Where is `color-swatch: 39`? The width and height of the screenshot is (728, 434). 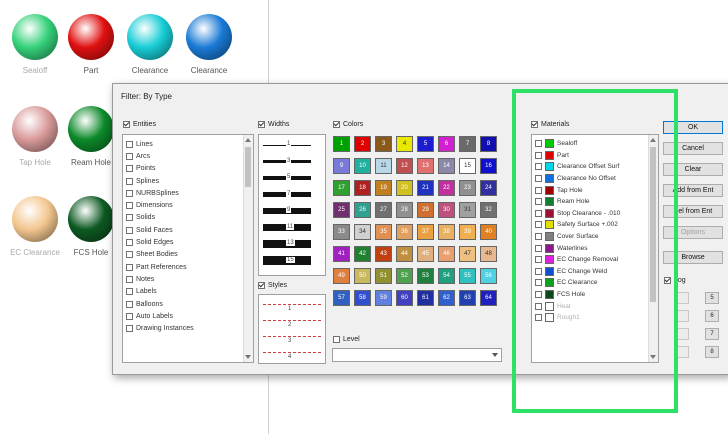
color-swatch: 39 is located at coordinates (467, 232).